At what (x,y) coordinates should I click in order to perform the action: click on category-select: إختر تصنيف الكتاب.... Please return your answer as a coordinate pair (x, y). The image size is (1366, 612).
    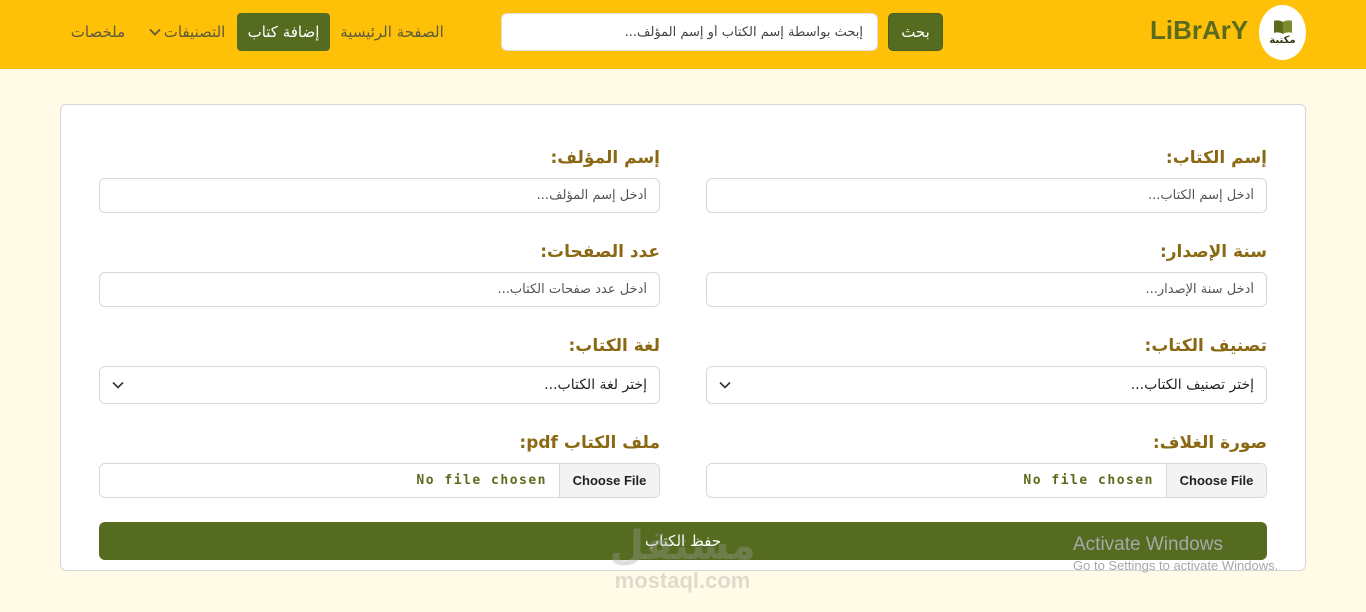
    Looking at the image, I should click on (986, 385).